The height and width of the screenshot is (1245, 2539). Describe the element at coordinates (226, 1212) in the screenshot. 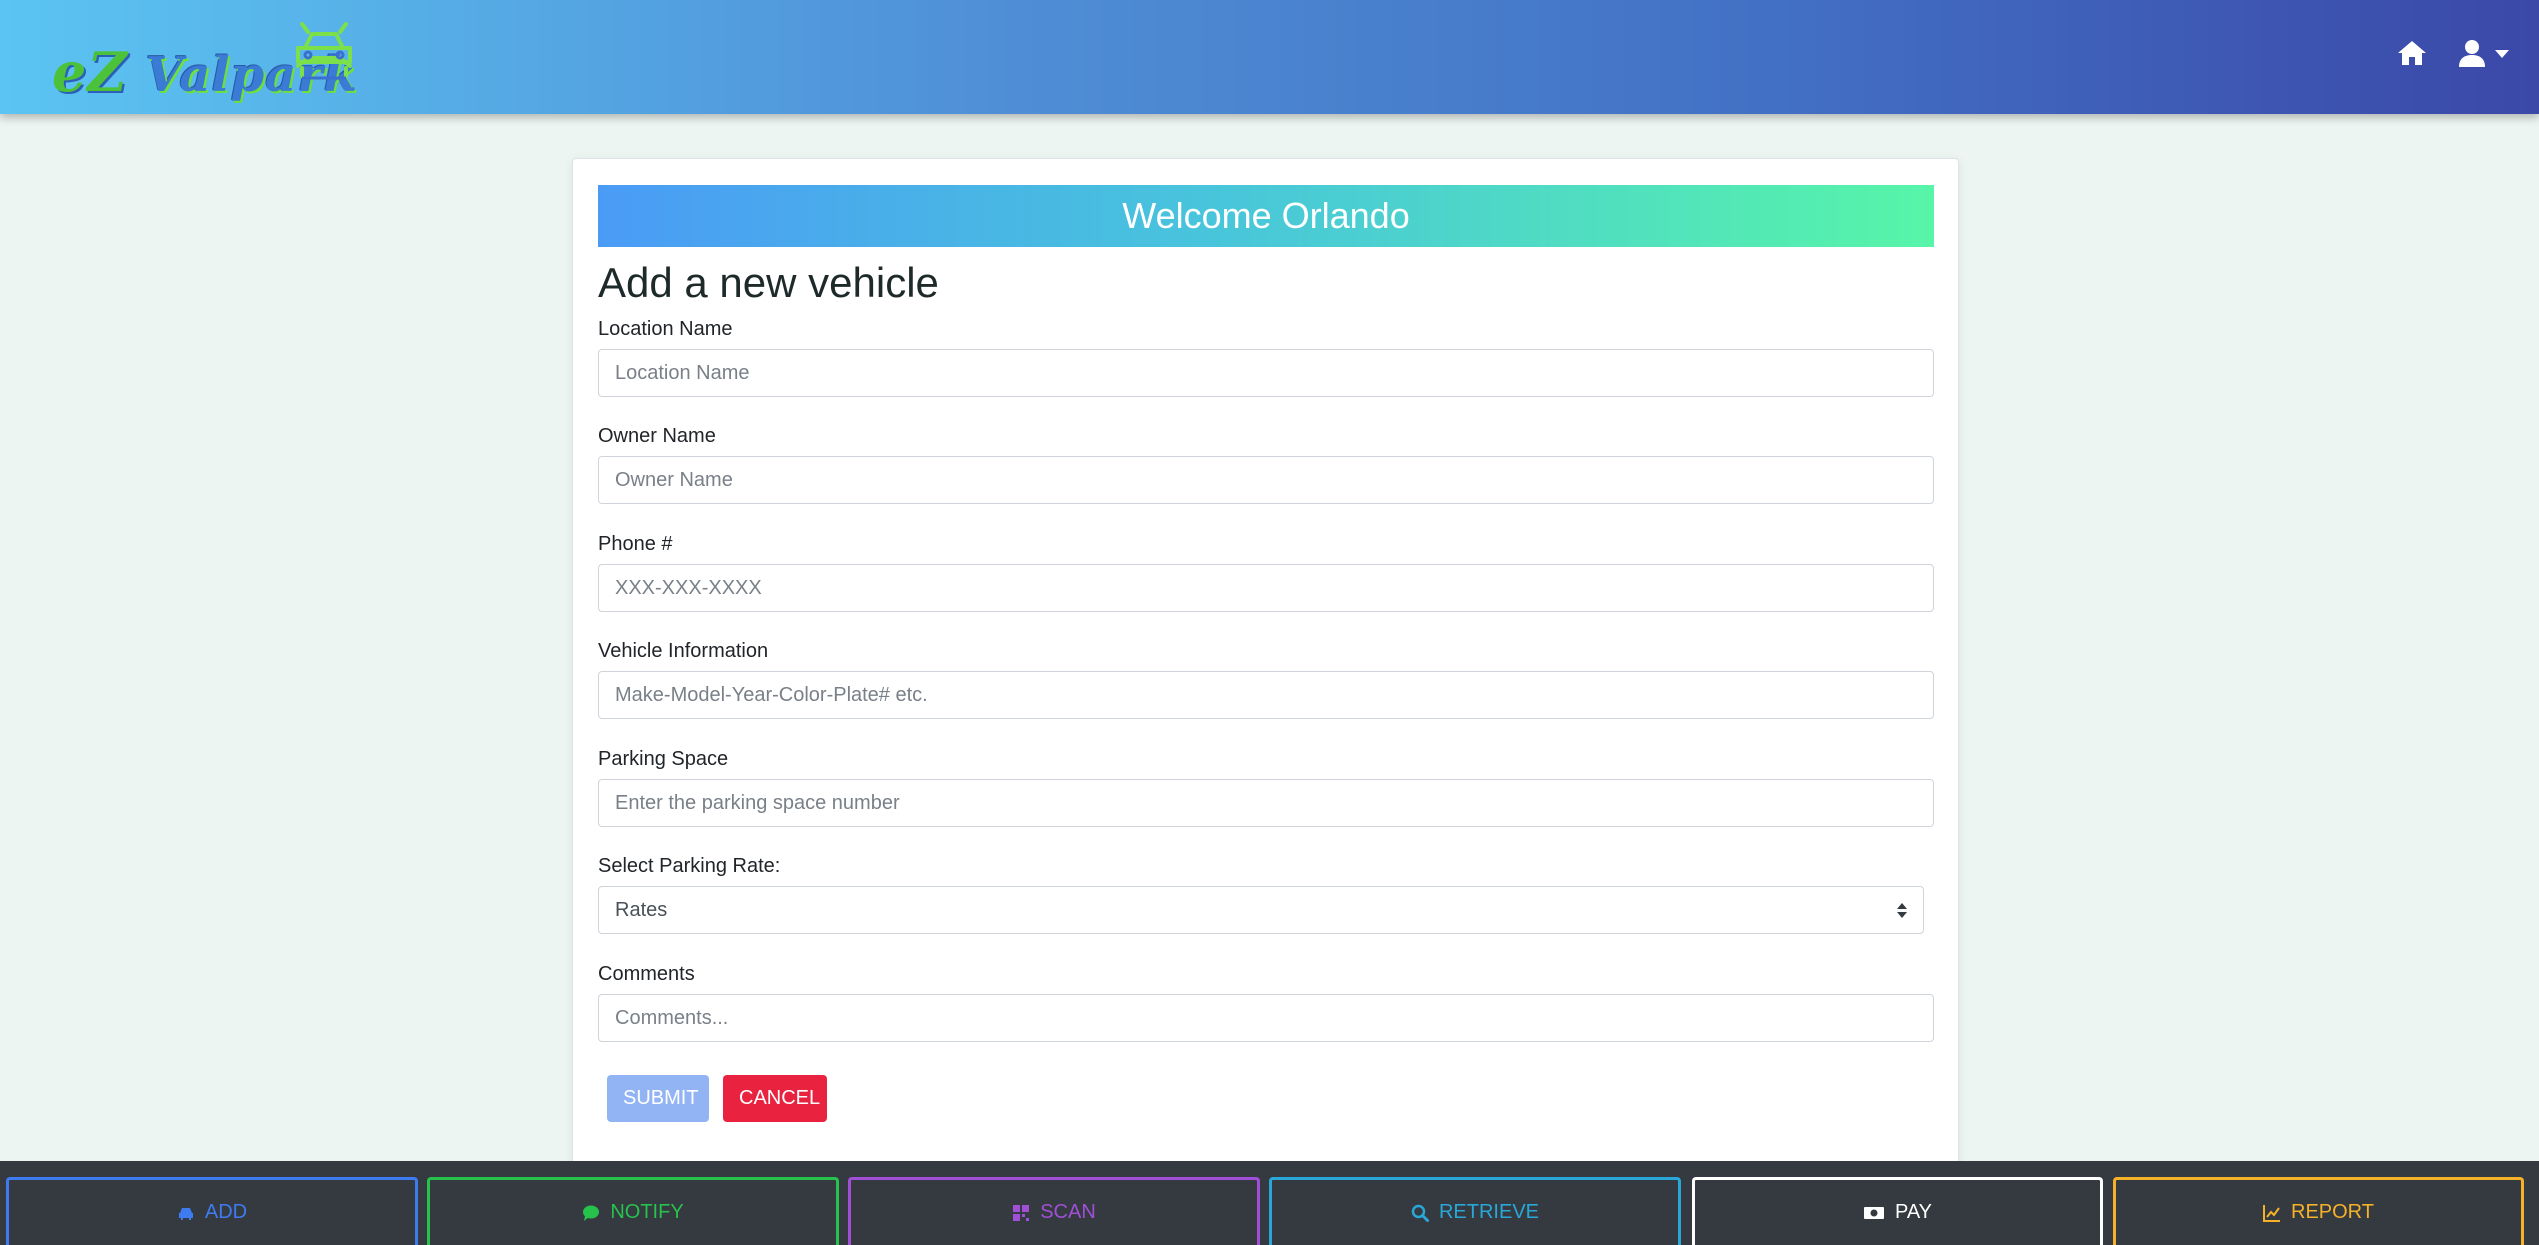

I see `add-tab-label: ADD` at that location.